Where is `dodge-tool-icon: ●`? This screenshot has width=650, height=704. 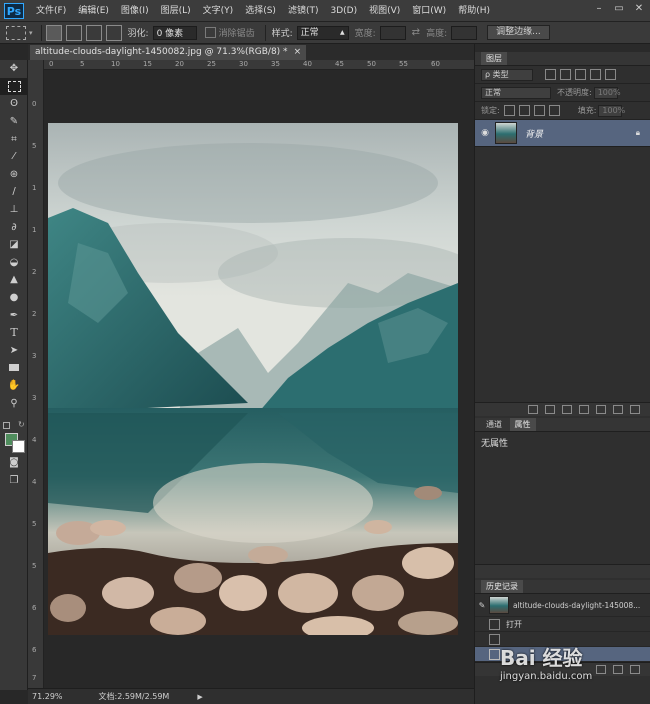
dodge-tool-icon: ● is located at coordinates (14, 298).